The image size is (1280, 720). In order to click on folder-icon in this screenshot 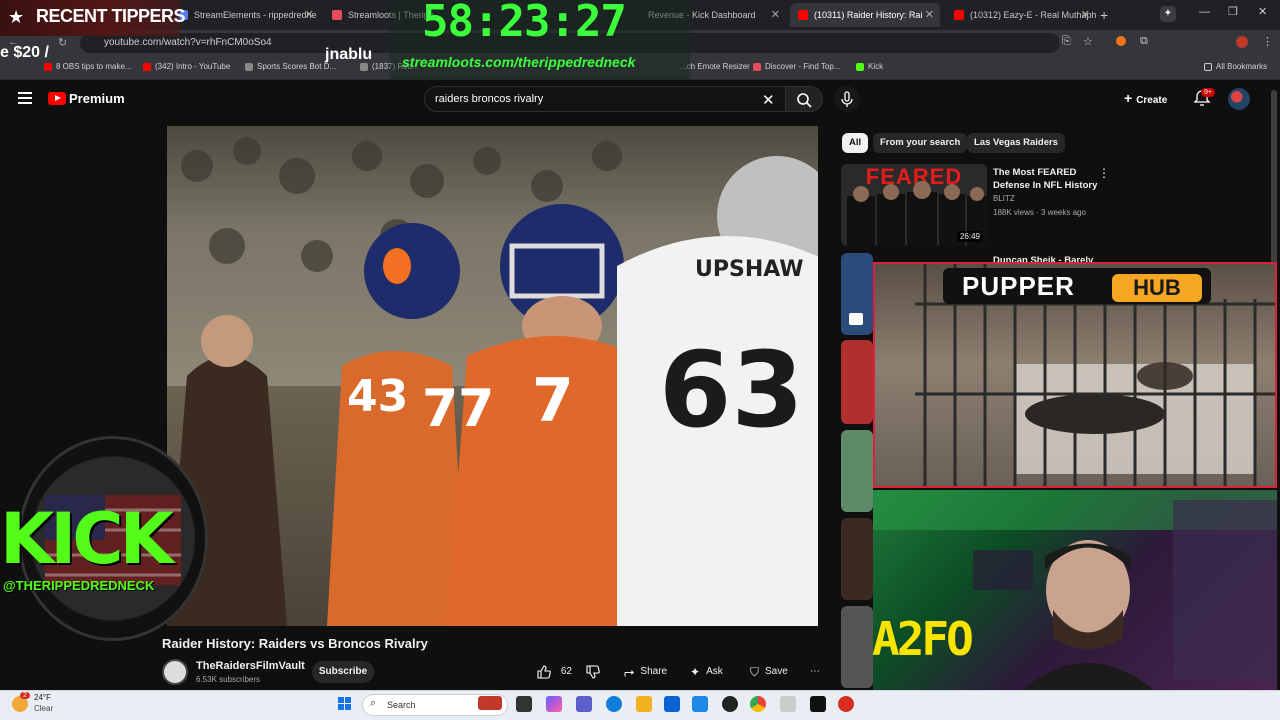, I will do `click(1208, 66)`.